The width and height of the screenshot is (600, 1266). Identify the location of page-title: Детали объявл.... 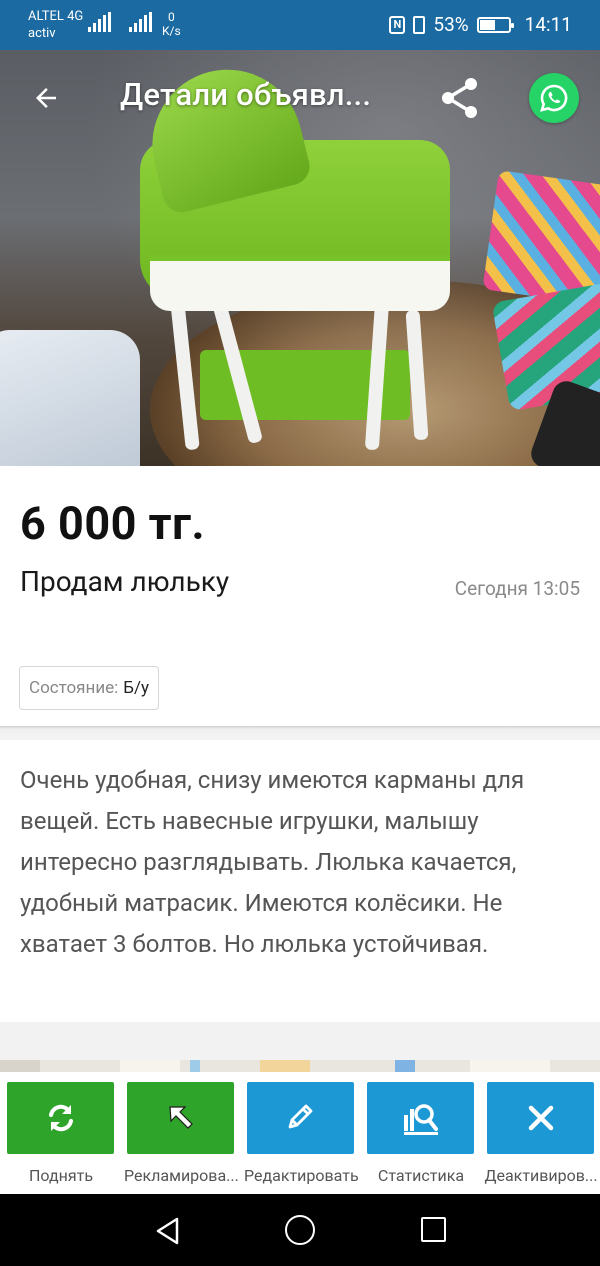
(246, 94).